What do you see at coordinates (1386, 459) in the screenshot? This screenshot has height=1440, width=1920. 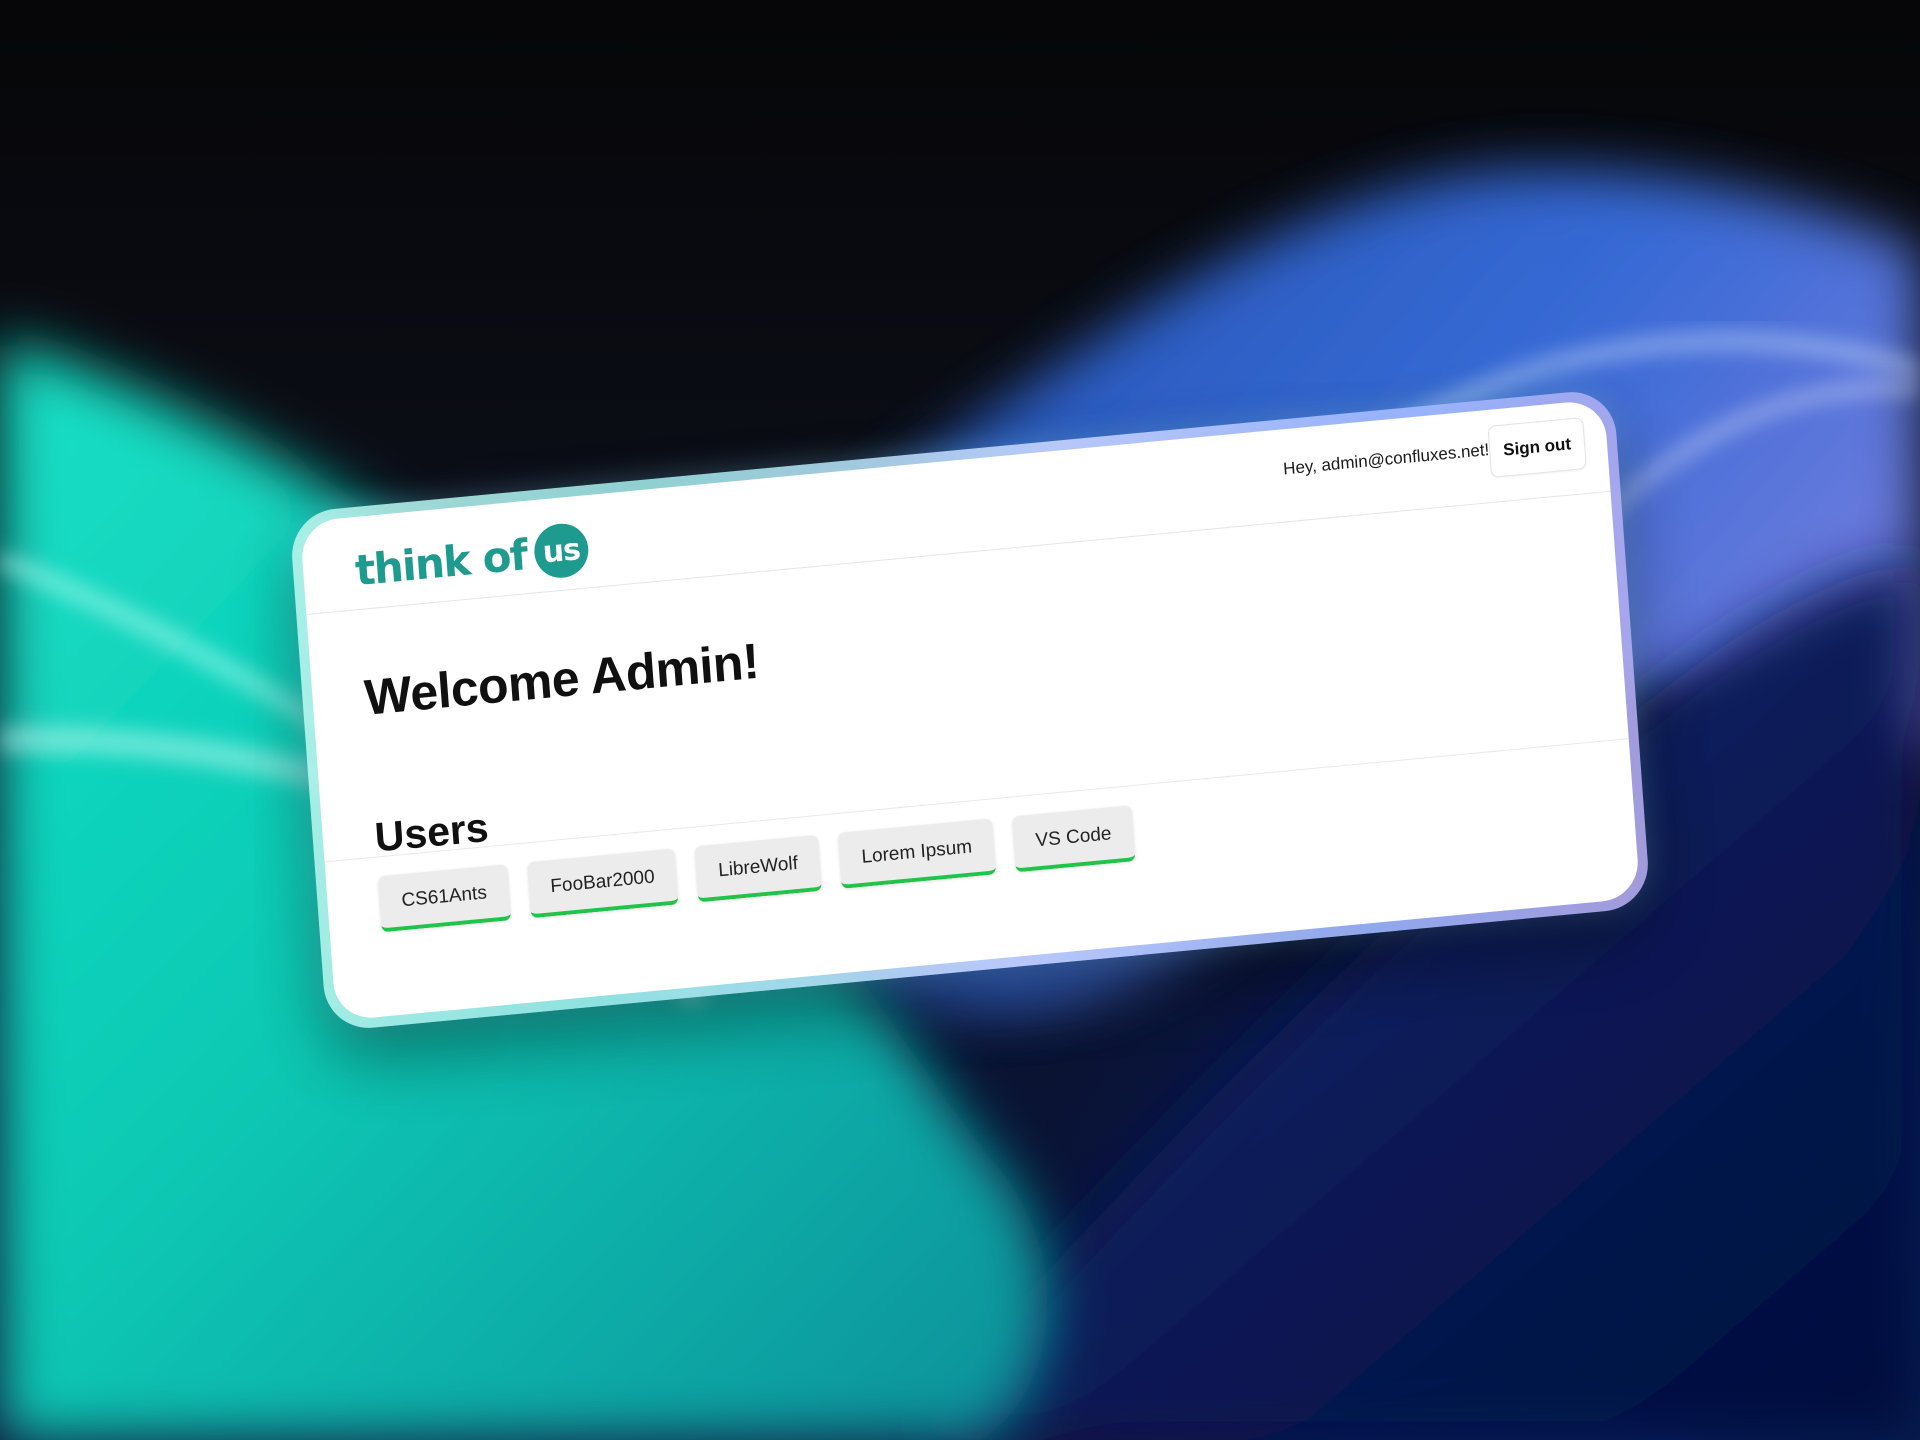 I see `user-greeting: Hey, admin@confluxes.net!` at bounding box center [1386, 459].